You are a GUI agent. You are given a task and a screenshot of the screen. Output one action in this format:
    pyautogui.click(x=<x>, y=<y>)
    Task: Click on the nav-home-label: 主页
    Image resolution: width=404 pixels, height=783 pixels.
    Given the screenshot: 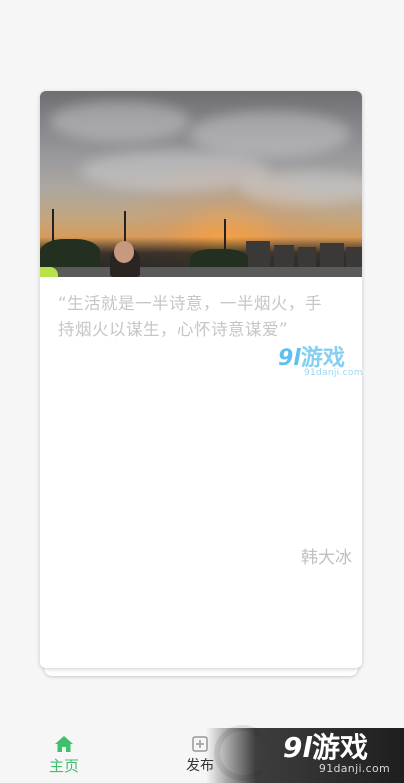 What is the action you would take?
    pyautogui.click(x=63, y=766)
    